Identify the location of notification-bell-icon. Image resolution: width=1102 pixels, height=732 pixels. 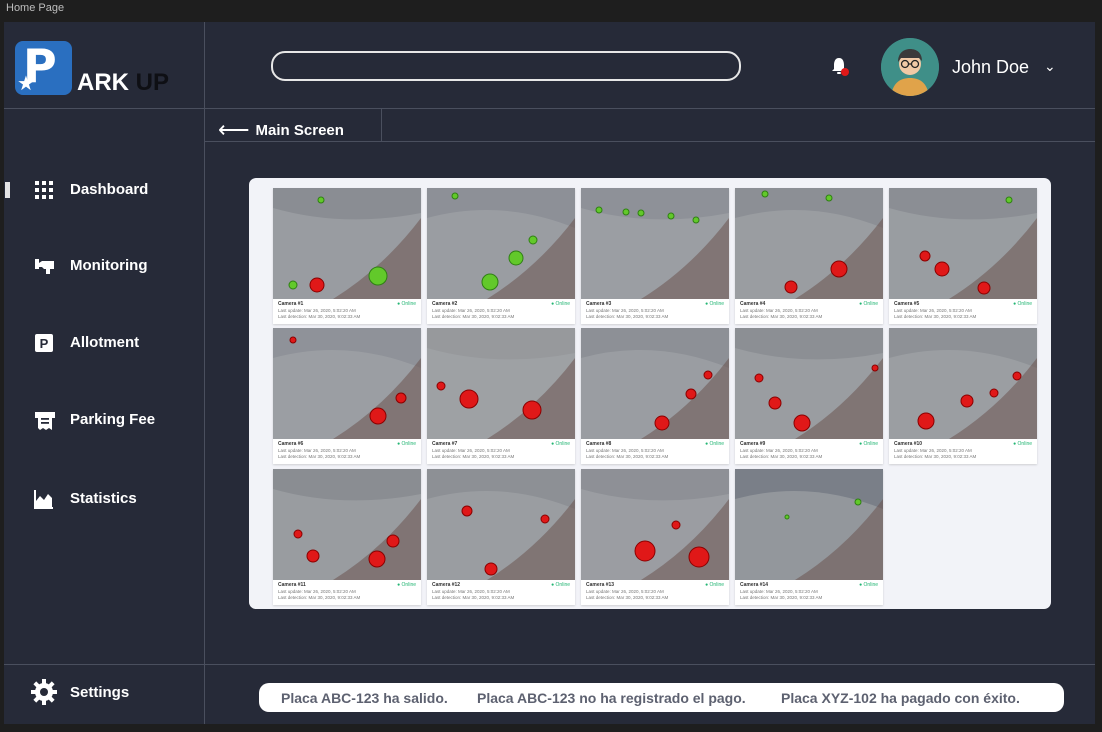
(840, 67).